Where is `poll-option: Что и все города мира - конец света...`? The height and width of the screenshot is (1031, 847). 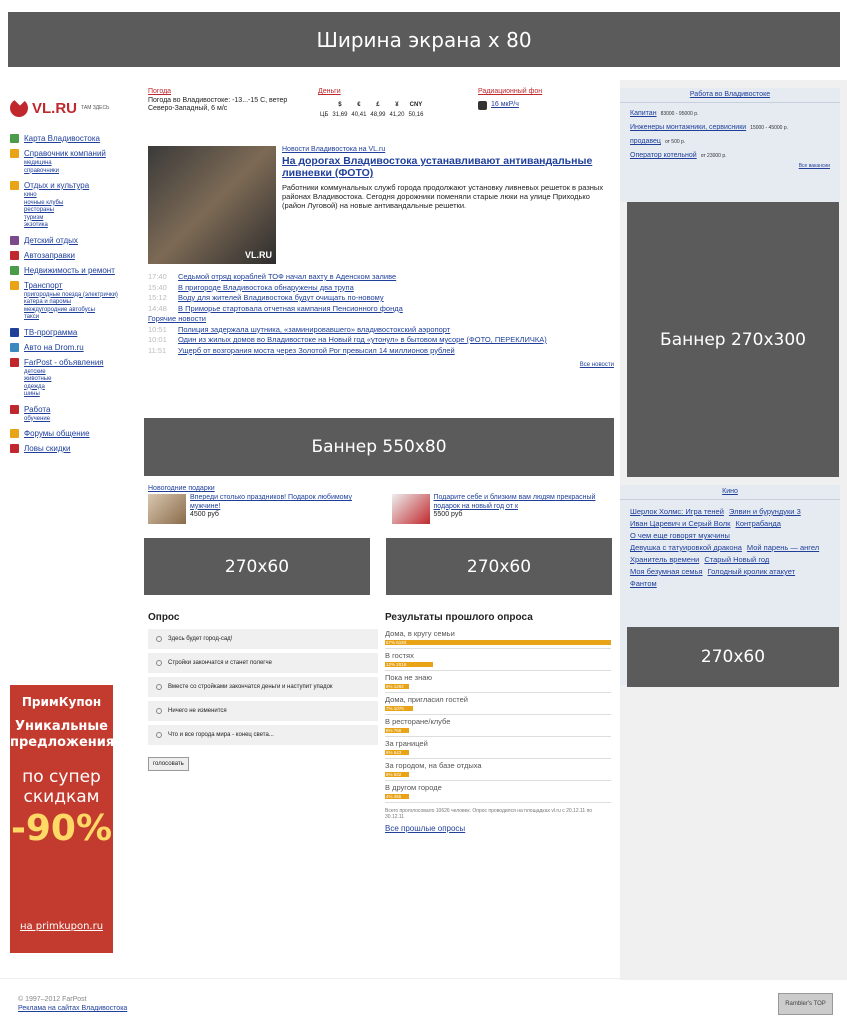
poll-option: Что и все города мира - конец света... is located at coordinates (263, 735).